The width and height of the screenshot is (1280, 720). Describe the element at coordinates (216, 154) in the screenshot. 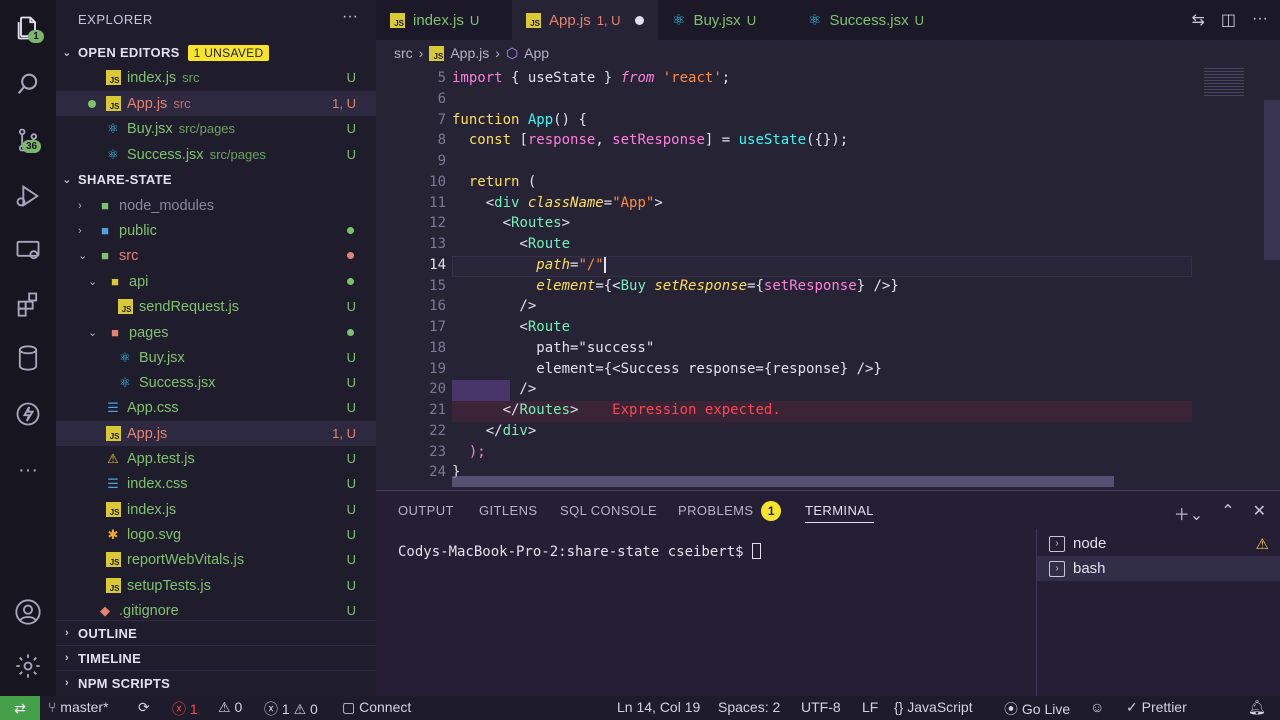

I see `open-editor-success-jsx: ⚛ Success.jsx src/pages U` at that location.